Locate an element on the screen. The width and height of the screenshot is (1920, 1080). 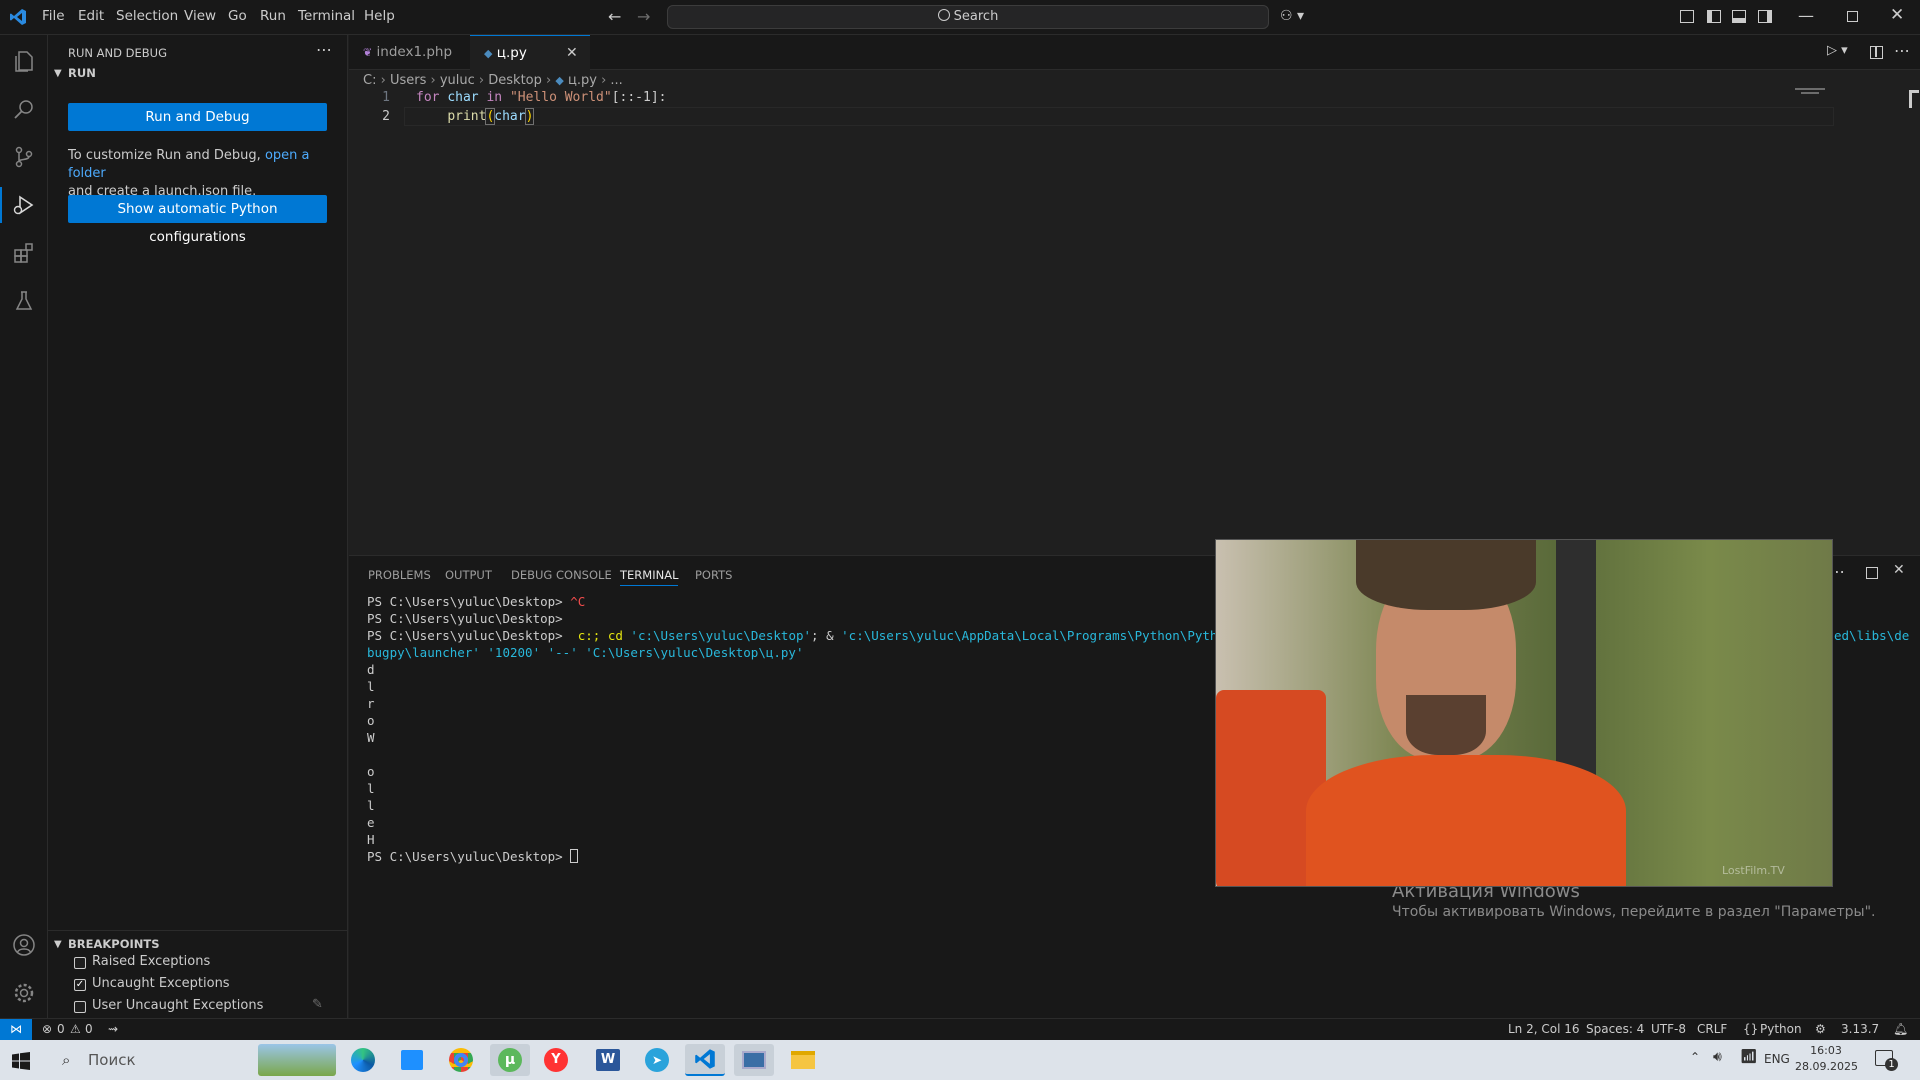
cursor-position: Ln 2, Col 16 is located at coordinates (1544, 1029).